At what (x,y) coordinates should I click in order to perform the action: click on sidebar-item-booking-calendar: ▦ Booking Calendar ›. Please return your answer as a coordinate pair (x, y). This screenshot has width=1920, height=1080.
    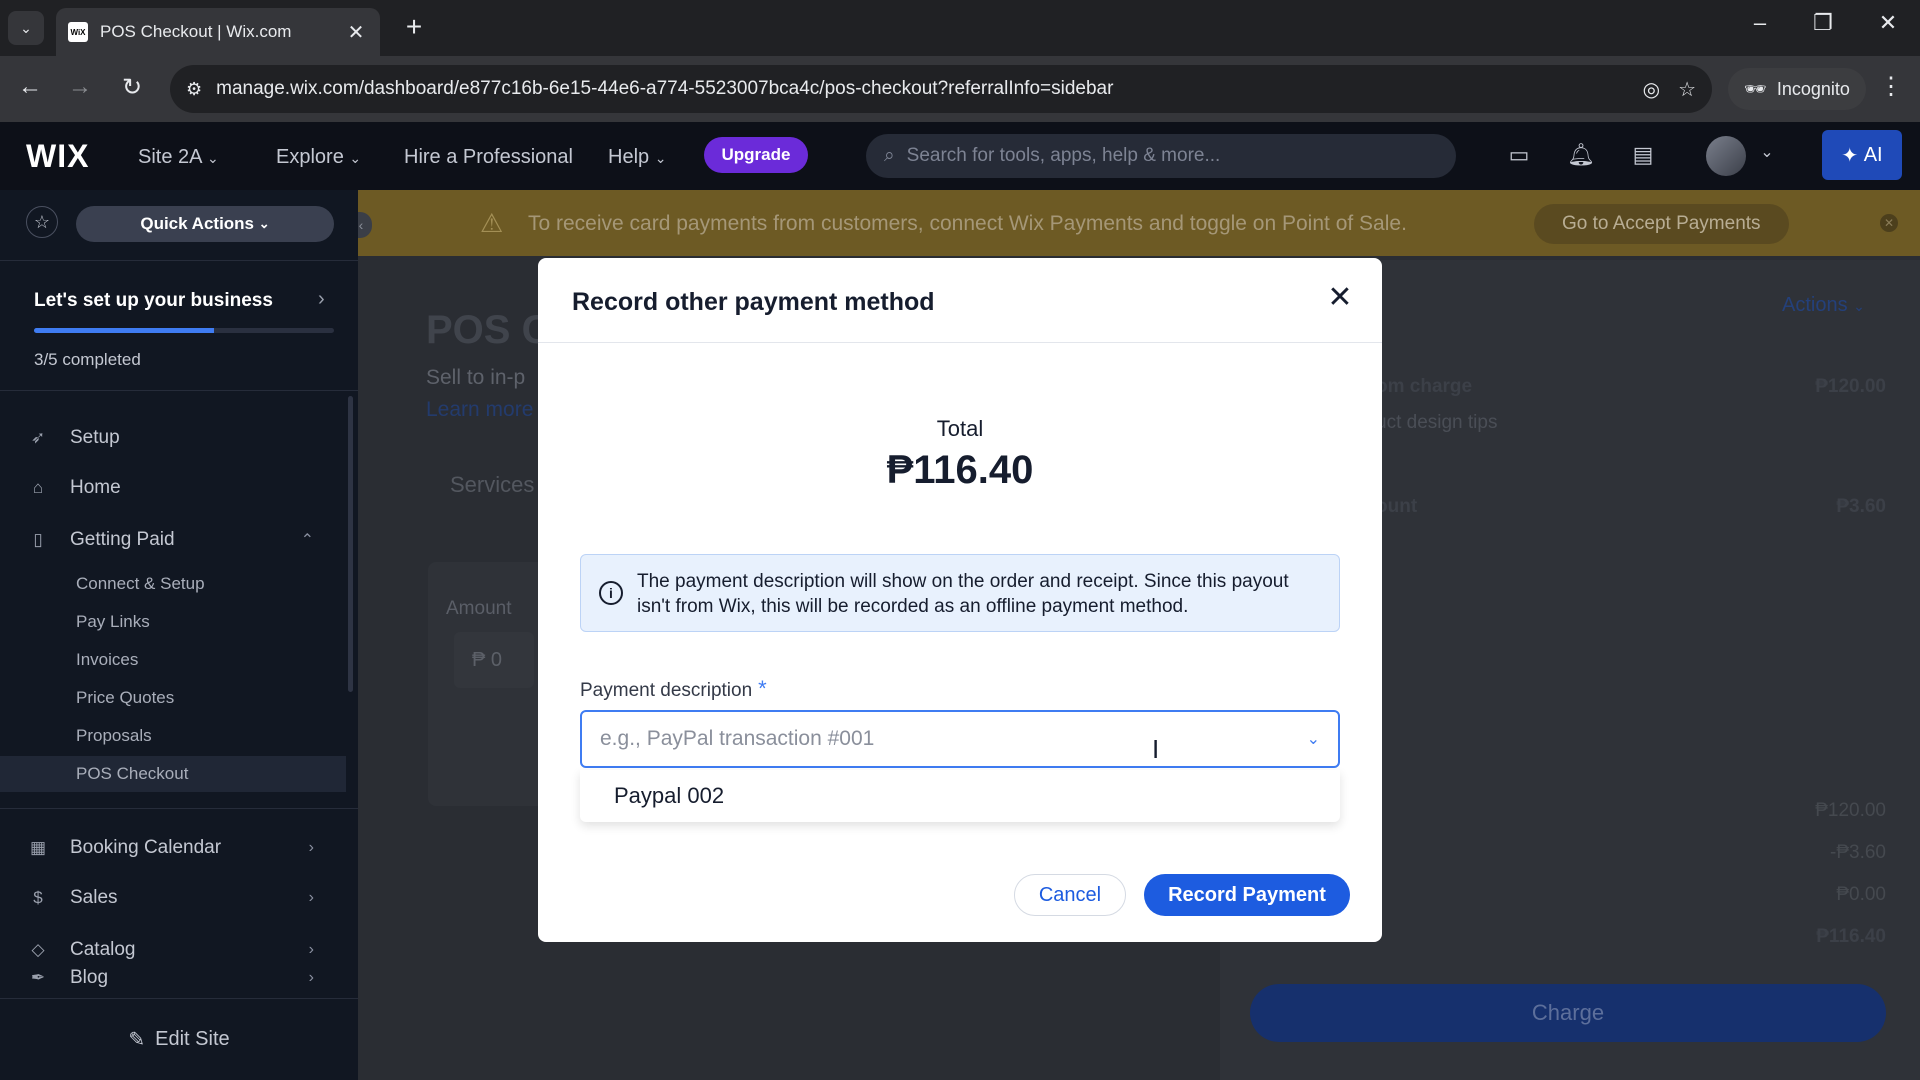
    Looking at the image, I should click on (179, 848).